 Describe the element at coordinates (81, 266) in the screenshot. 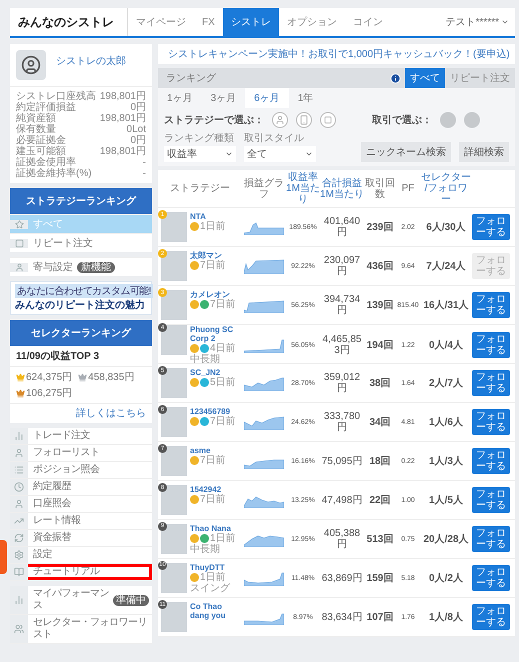

I see `setting-menu-item: 寄与設定 新機能` at that location.